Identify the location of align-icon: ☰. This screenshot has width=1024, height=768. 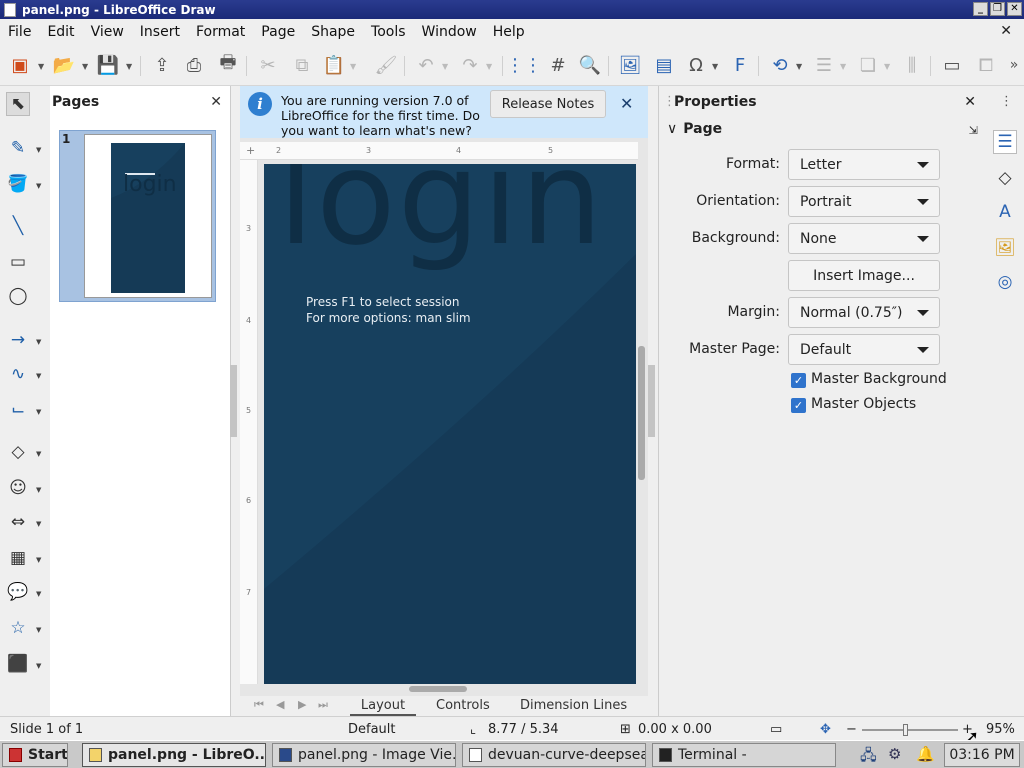
(824, 65).